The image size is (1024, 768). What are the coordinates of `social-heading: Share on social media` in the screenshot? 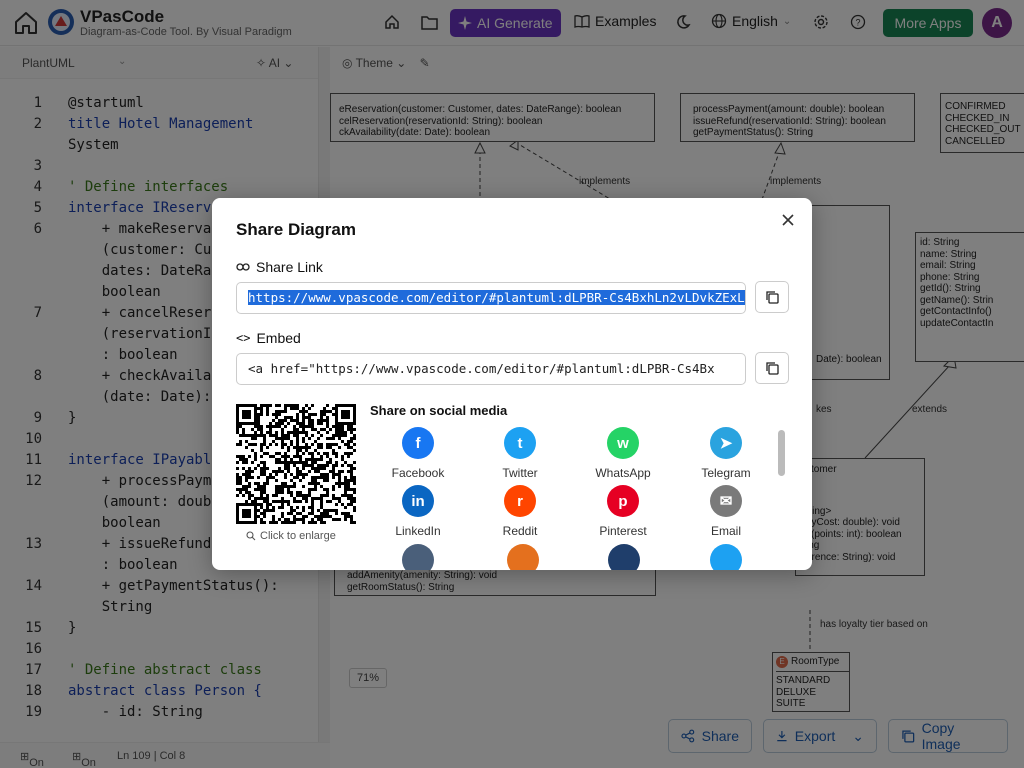 It's located at (439, 410).